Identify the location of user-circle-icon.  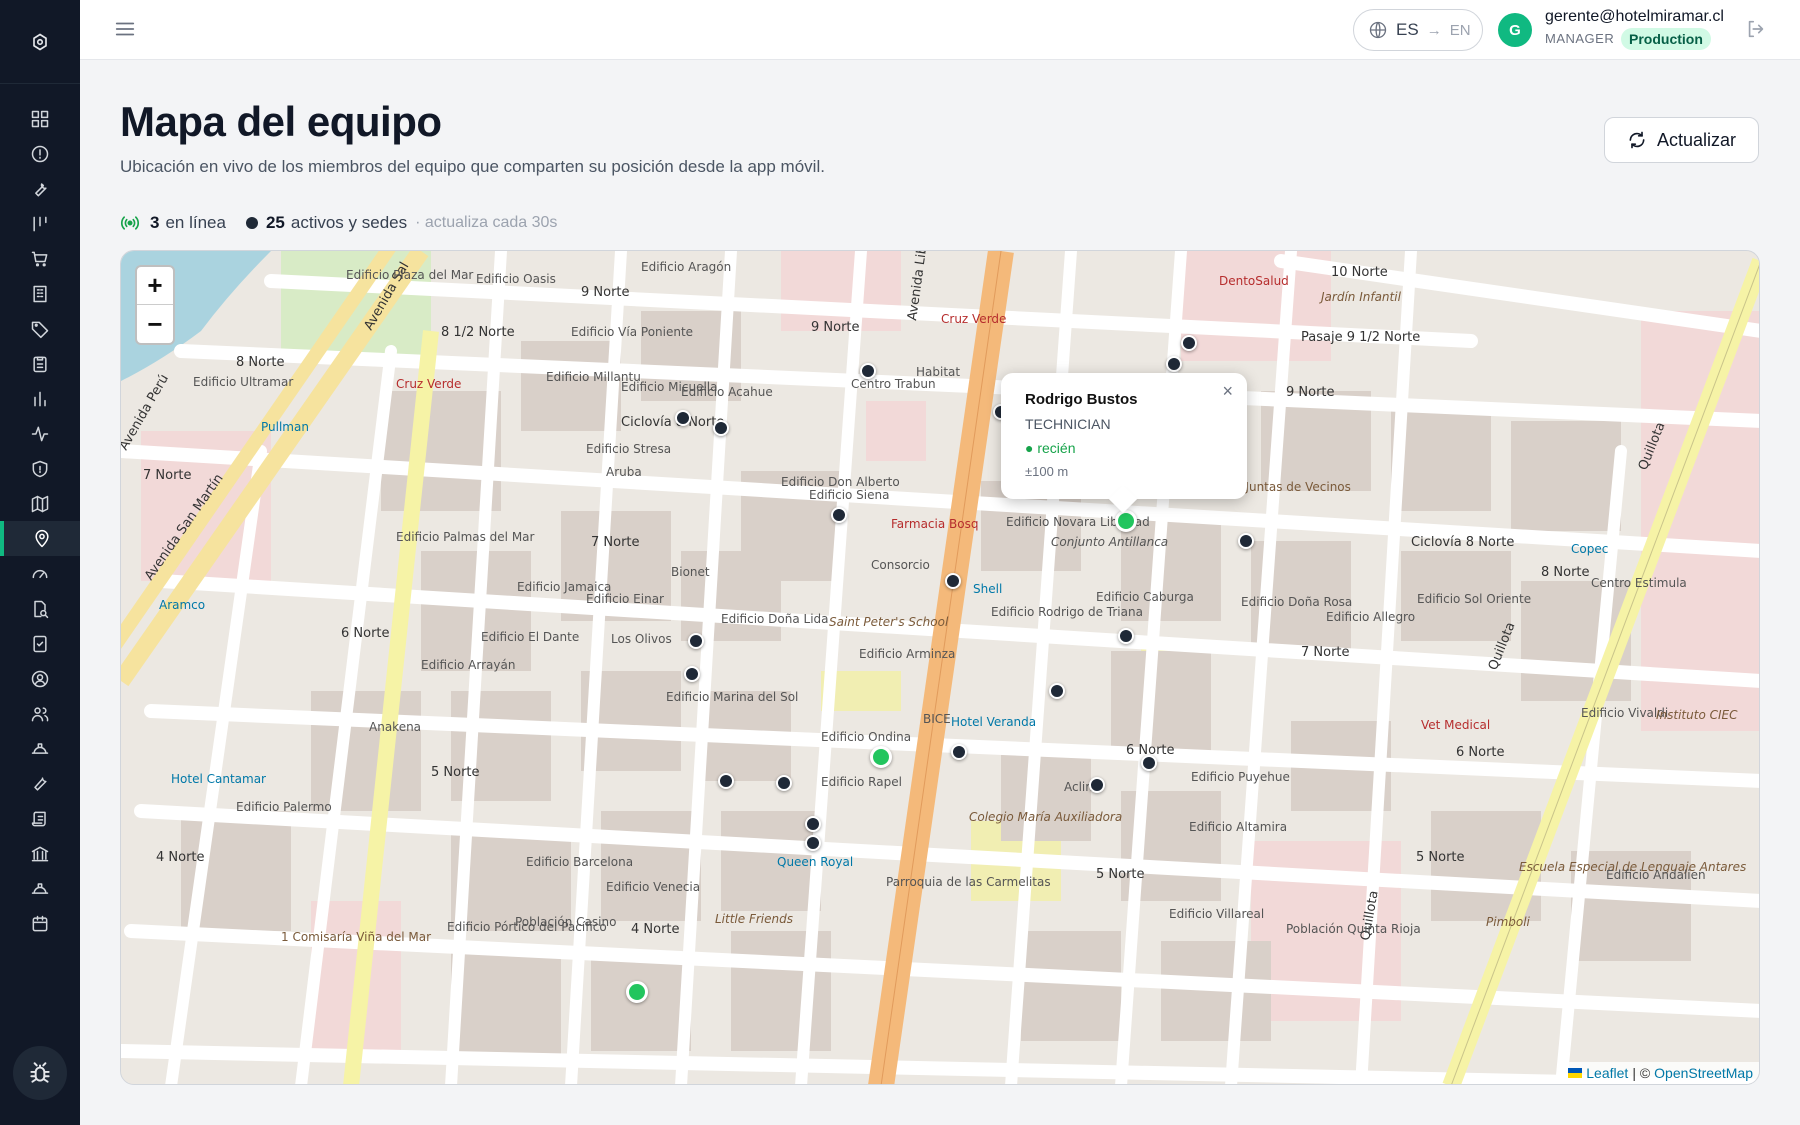
(40, 678).